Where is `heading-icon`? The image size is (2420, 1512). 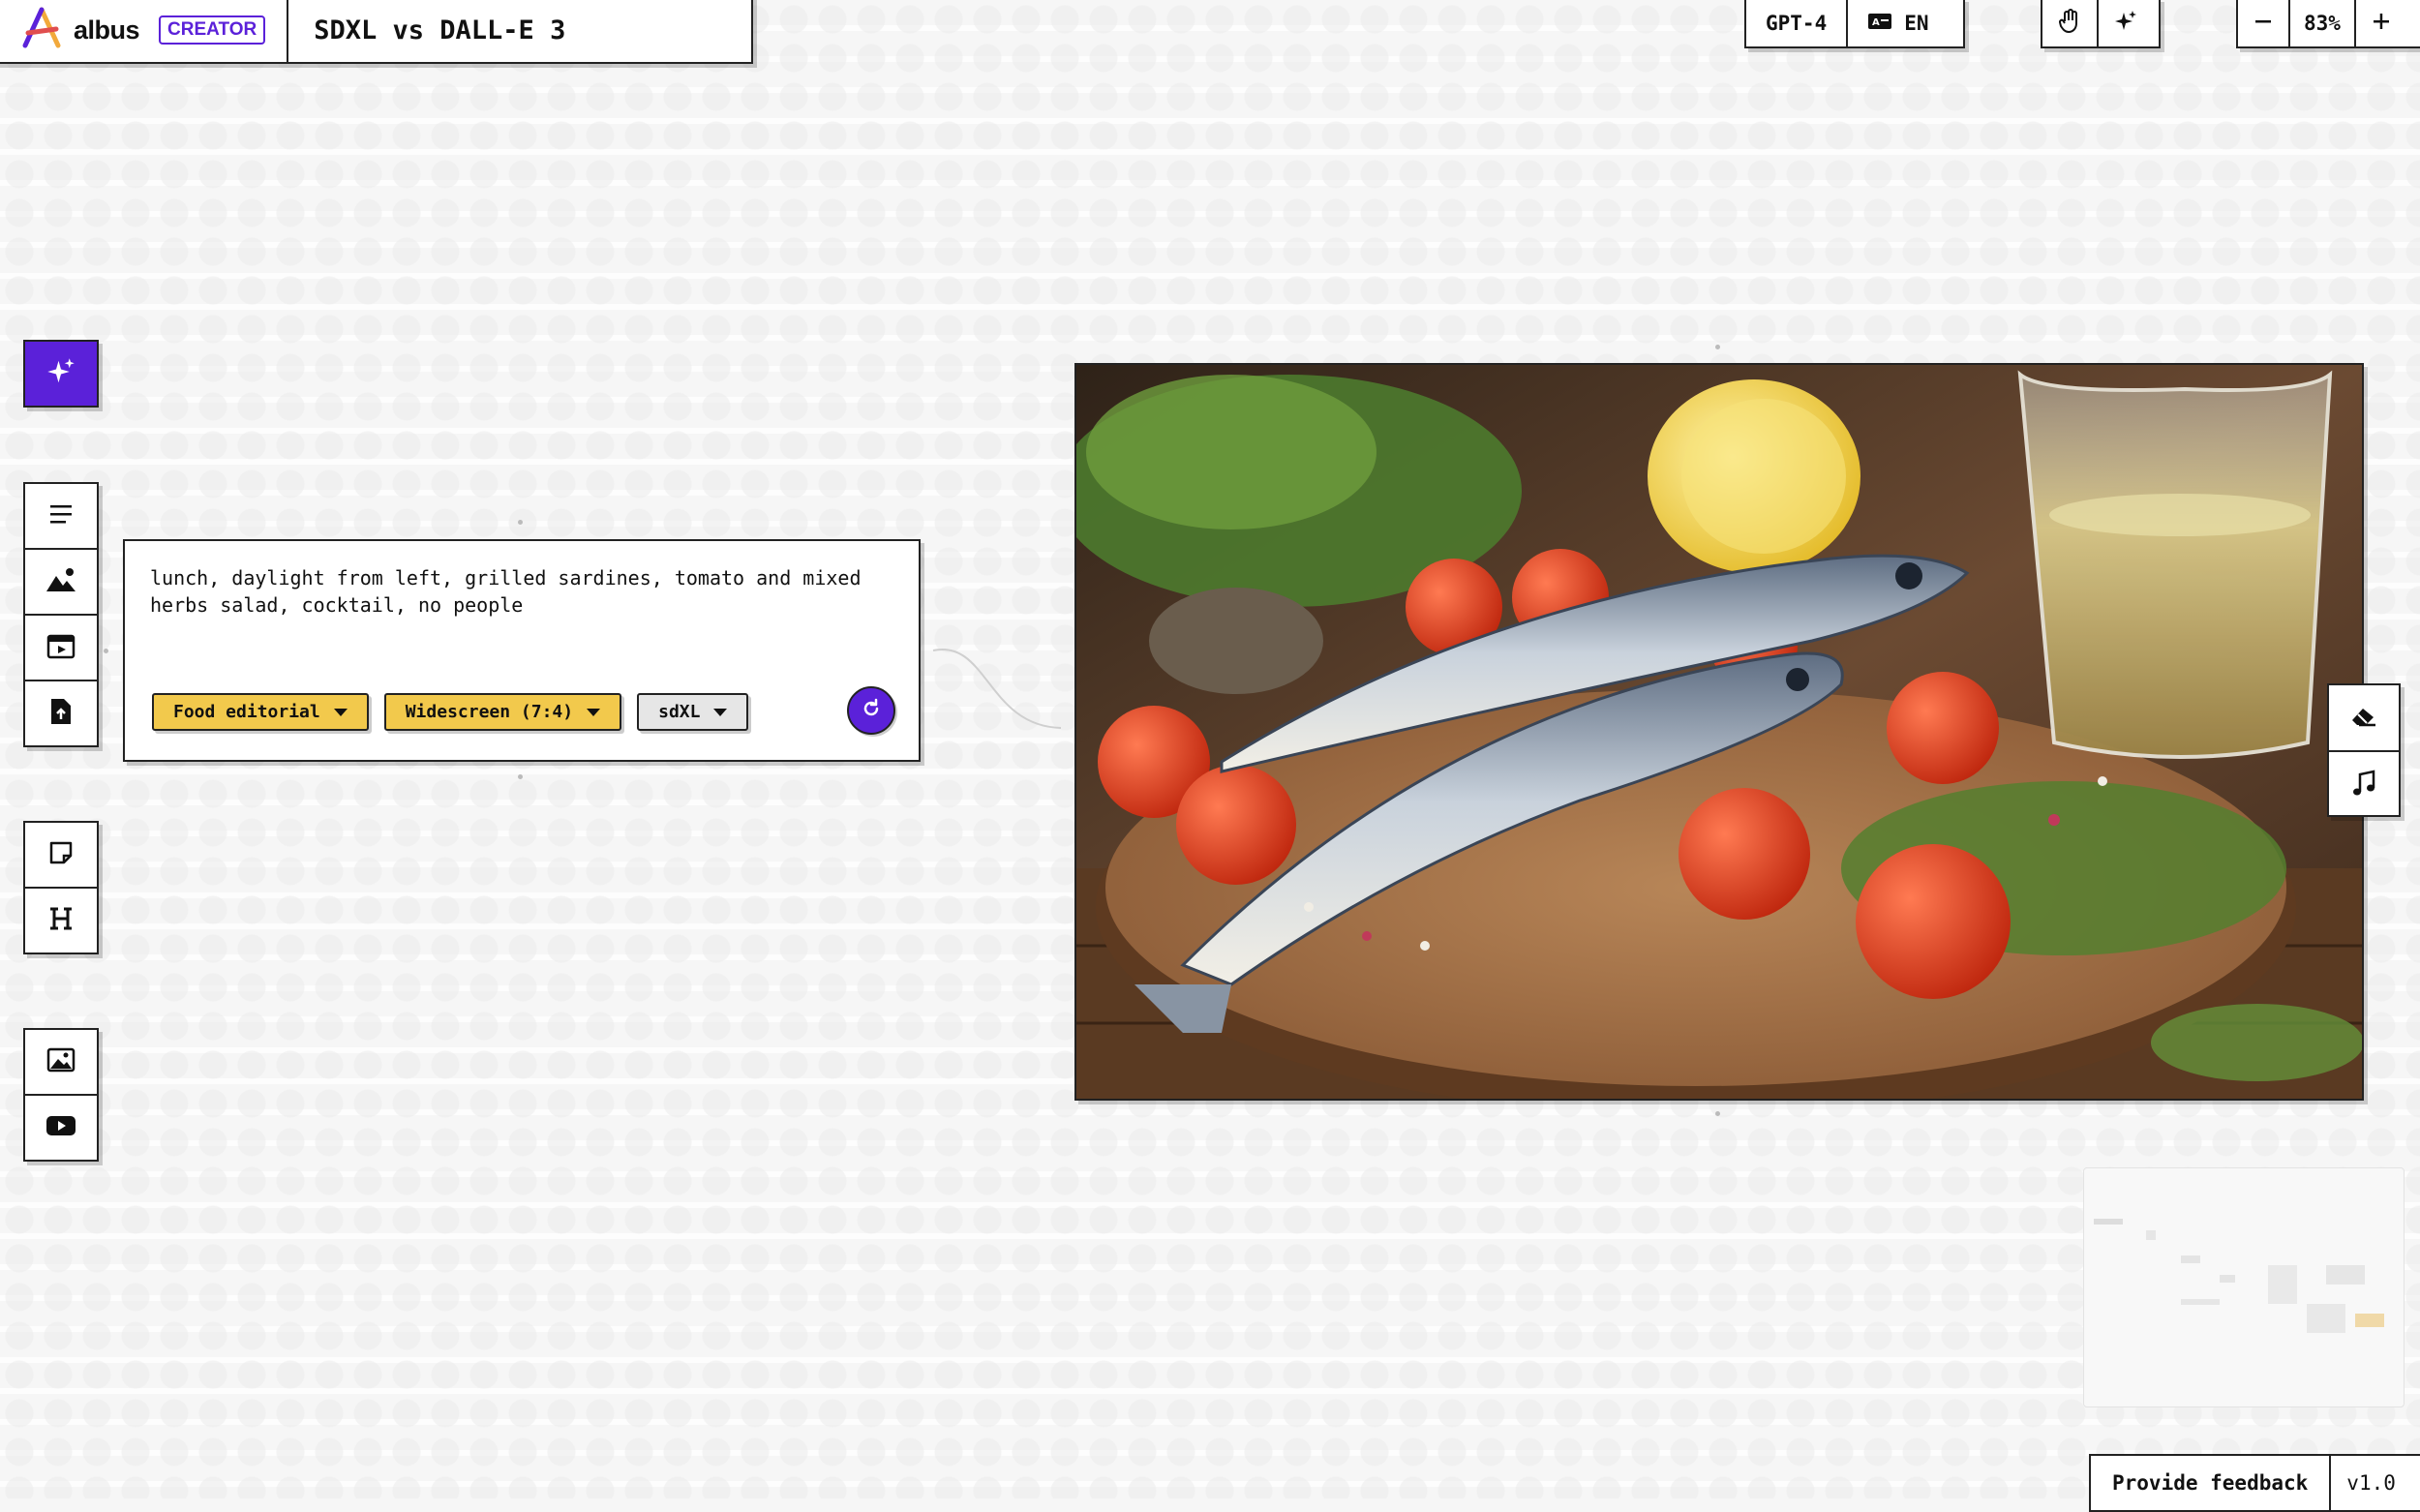
heading-icon is located at coordinates (61, 920).